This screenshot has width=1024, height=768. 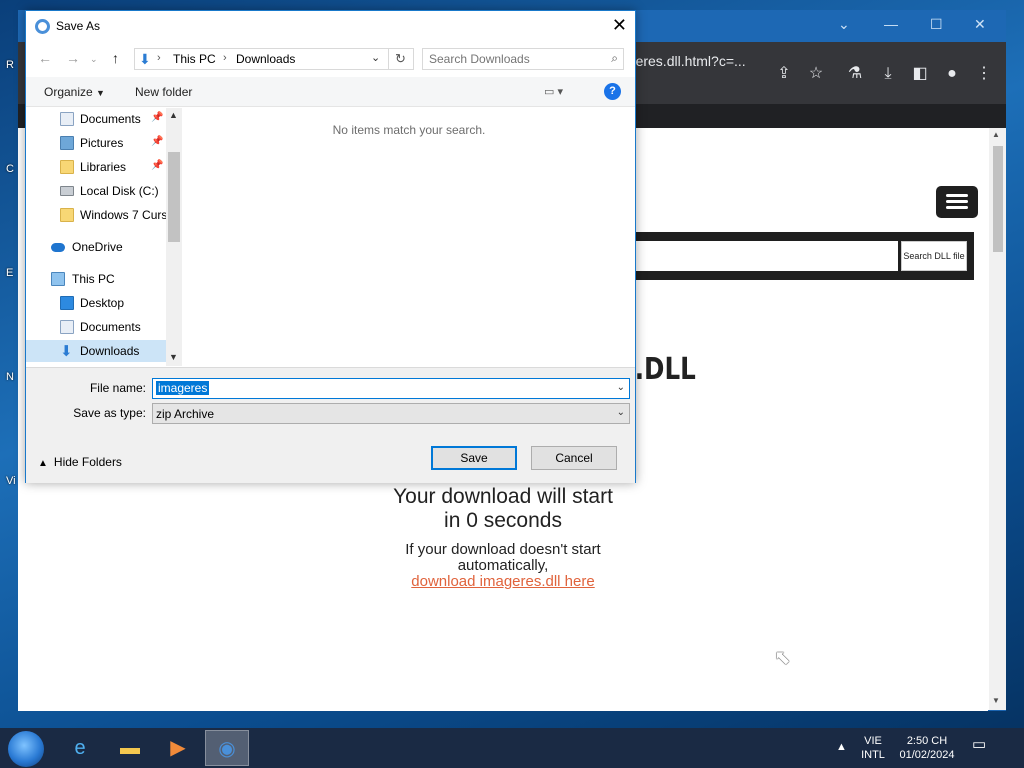 I want to click on nav-item-local-disk: Local Disk (C:), so click(x=96, y=191).